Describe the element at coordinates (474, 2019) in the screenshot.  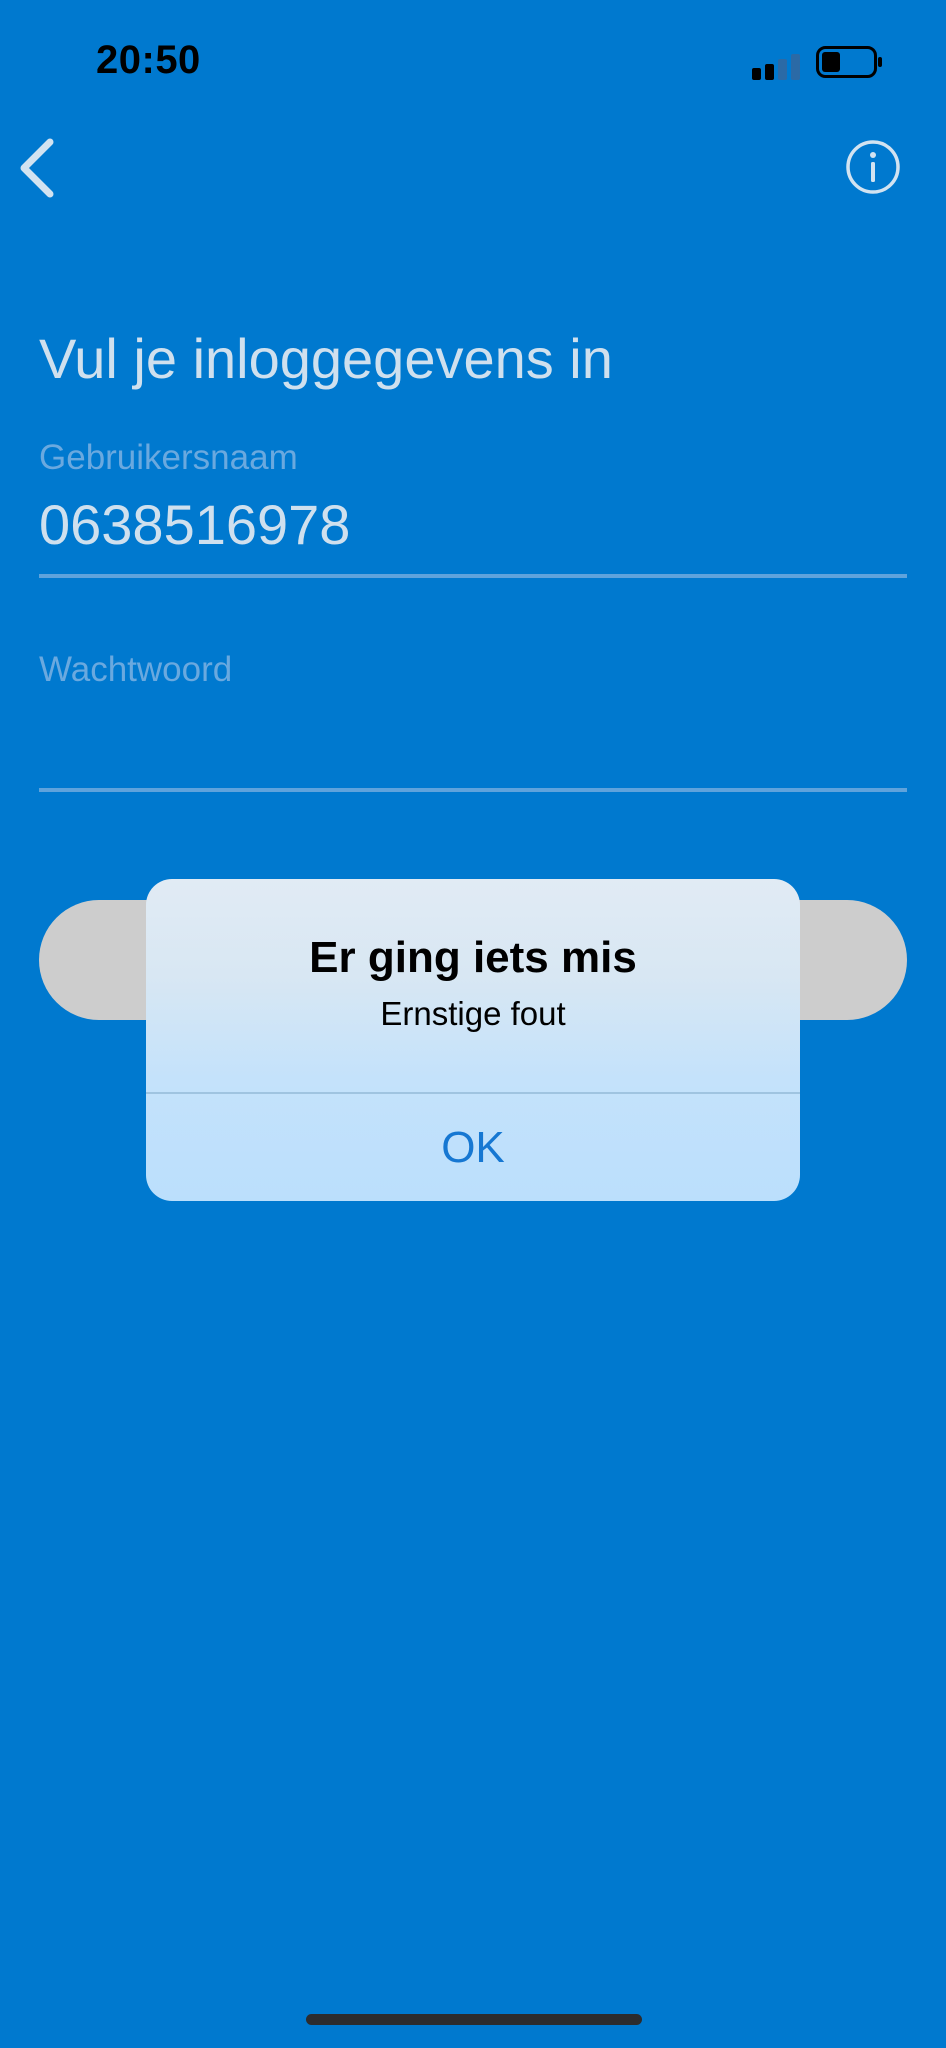
I see `home-indicator` at that location.